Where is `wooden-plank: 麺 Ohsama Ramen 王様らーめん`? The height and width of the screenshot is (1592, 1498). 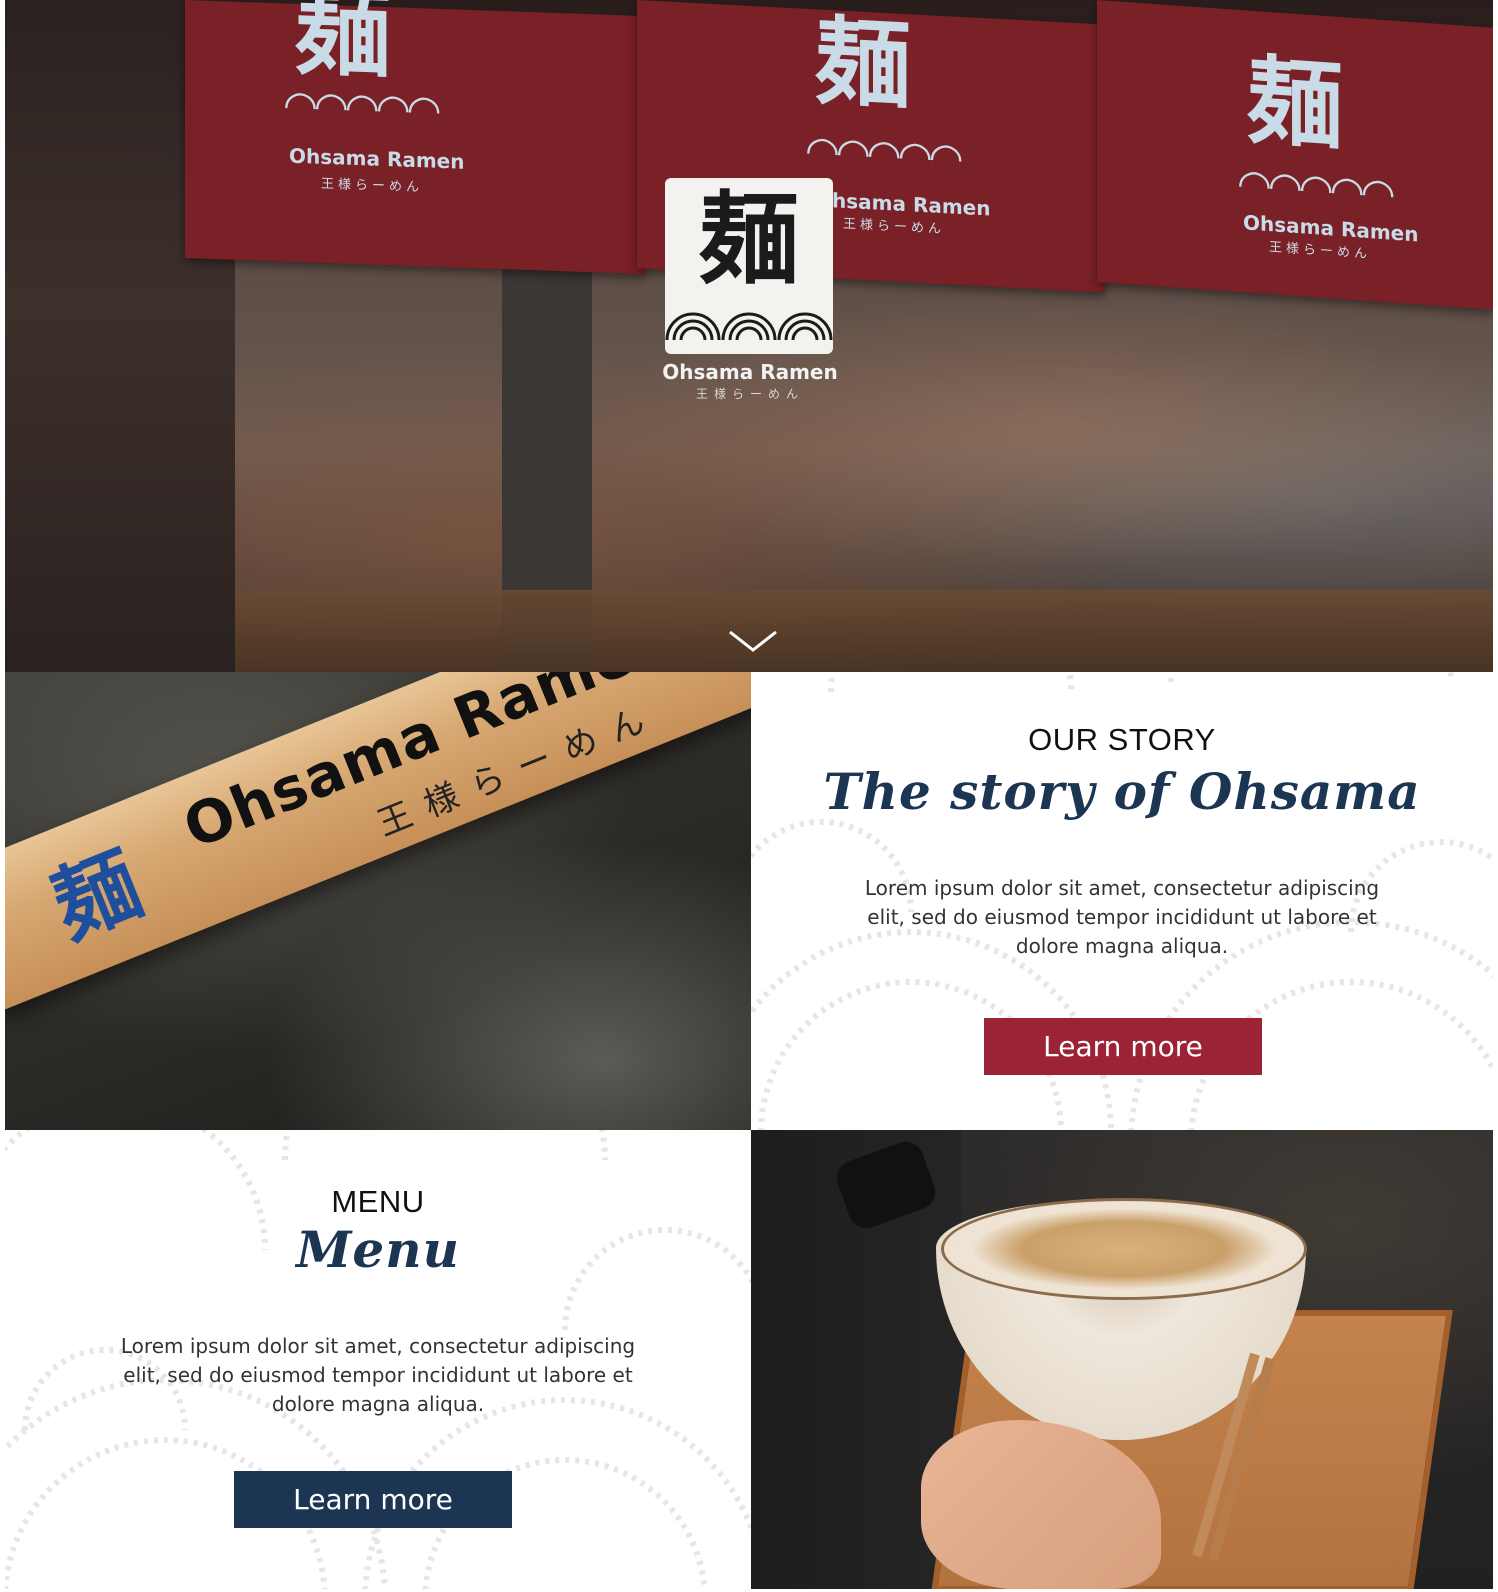 wooden-plank: 麺 Ohsama Ramen 王様らーめん is located at coordinates (378, 842).